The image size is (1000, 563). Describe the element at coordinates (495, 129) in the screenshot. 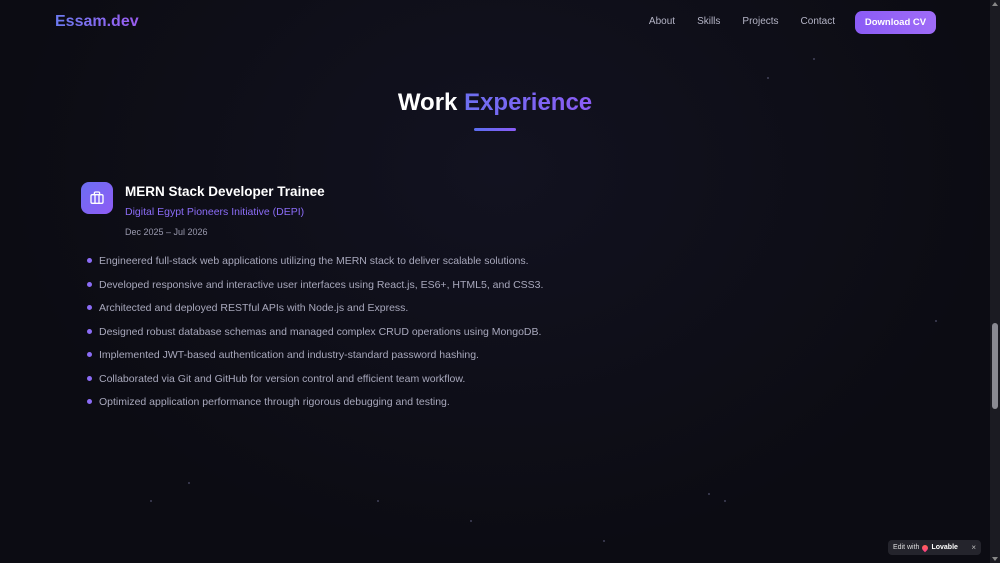

I see `title-underline` at that location.